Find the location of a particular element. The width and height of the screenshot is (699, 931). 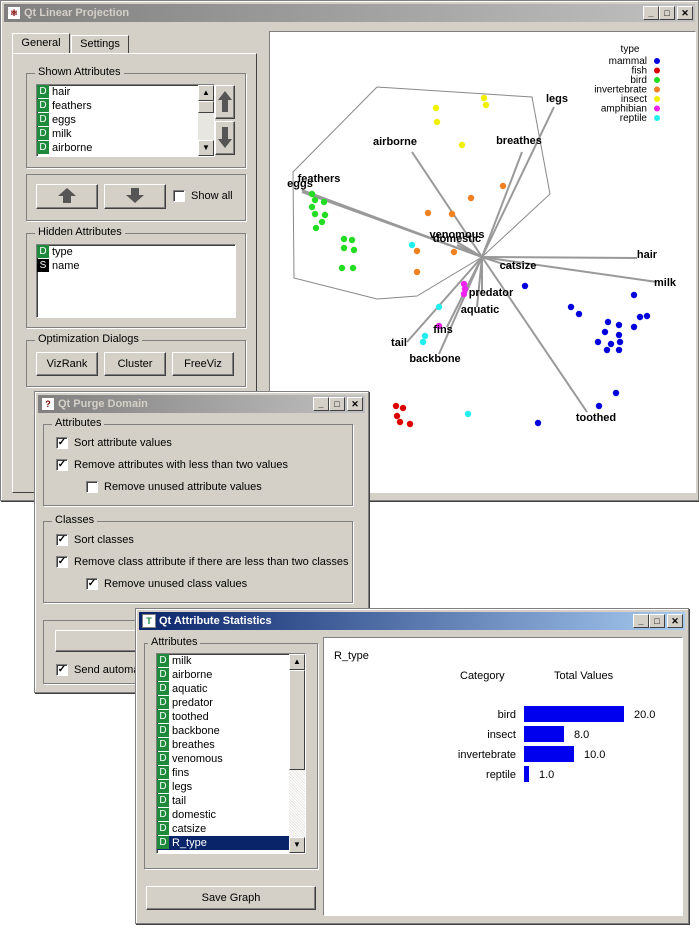

sort-attribute-values-checkbox: ✓ is located at coordinates (62, 443).